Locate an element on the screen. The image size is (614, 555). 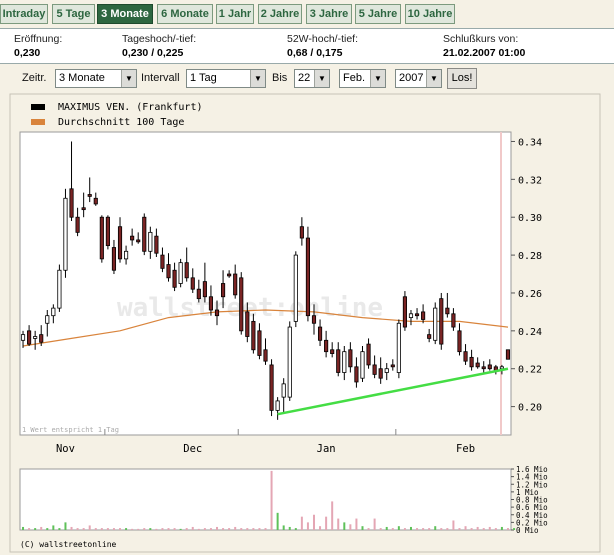
intervall-select: 1 Tag ▼ is located at coordinates (226, 78).